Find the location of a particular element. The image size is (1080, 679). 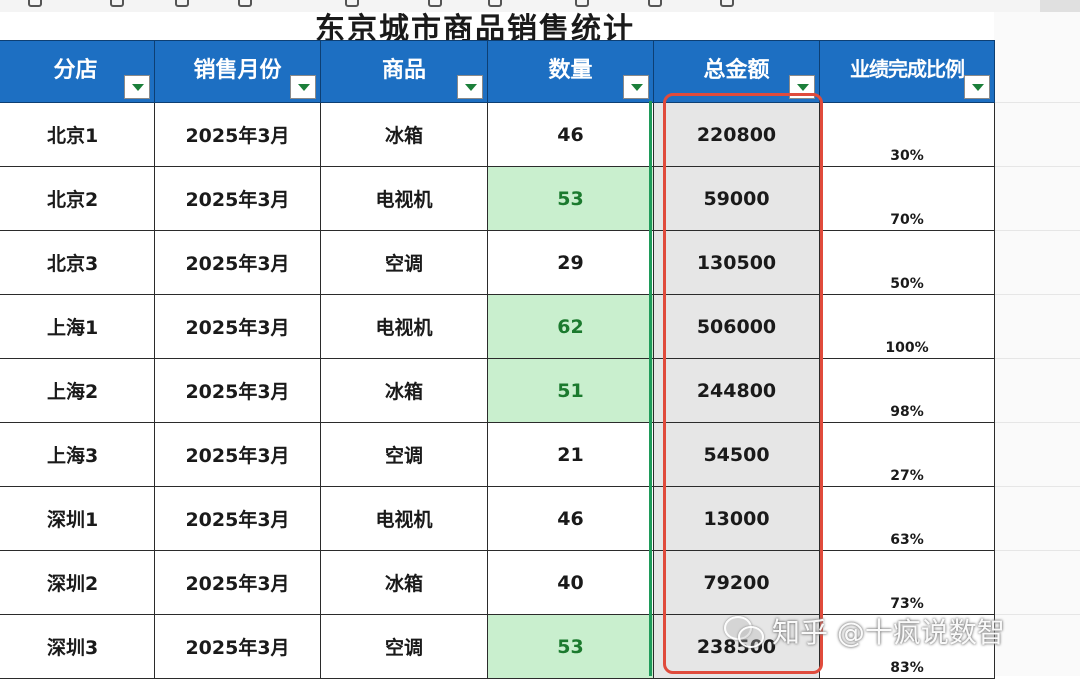

table-row: 深圳1 2025年3月 电视机 46 13000 63% is located at coordinates (497, 518).